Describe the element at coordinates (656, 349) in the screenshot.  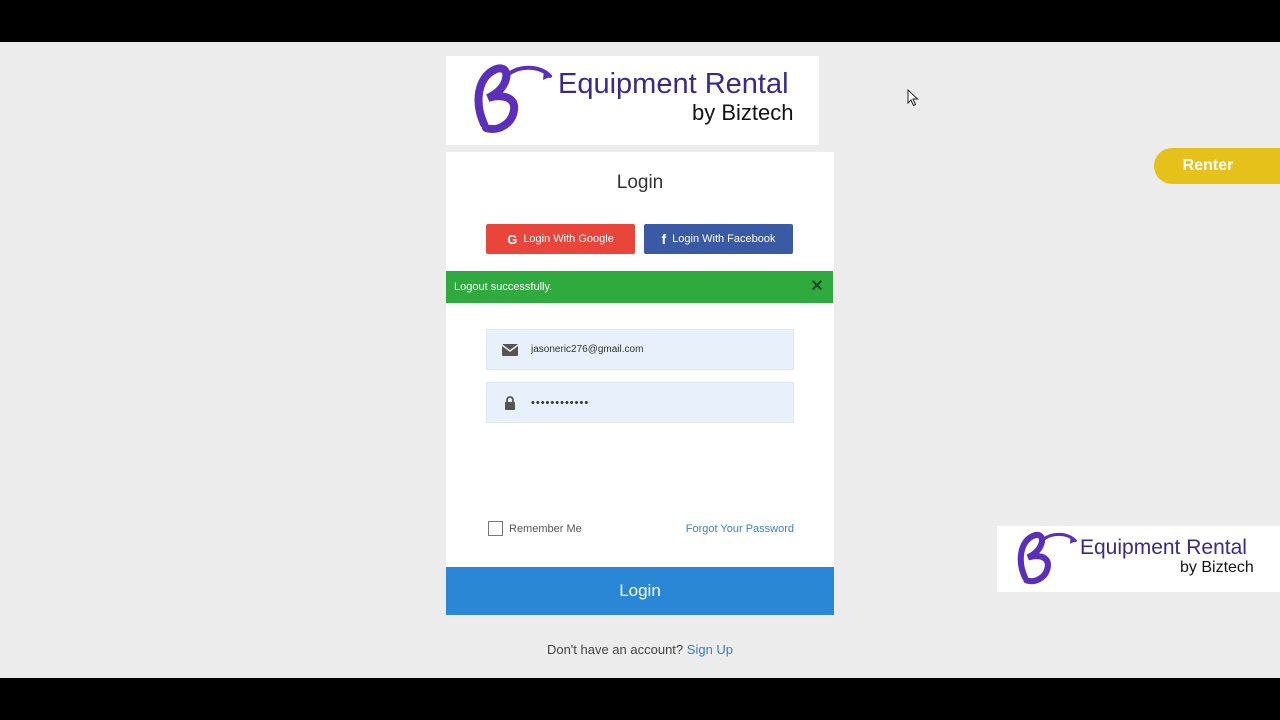
I see `email-input` at that location.